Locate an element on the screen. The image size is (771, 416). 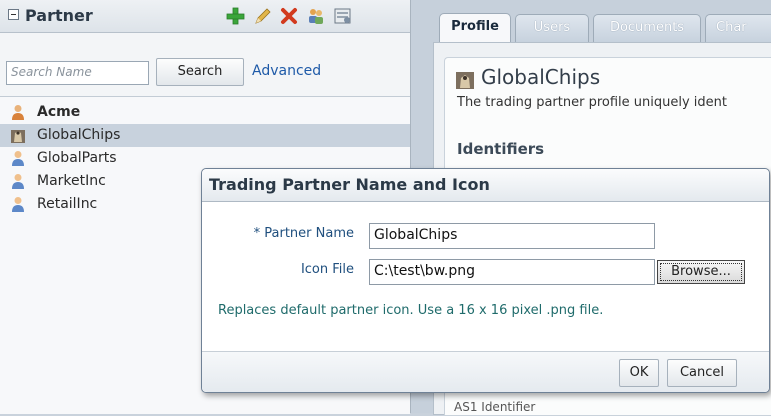
partner-name-input: GlobalChips is located at coordinates (512, 236).